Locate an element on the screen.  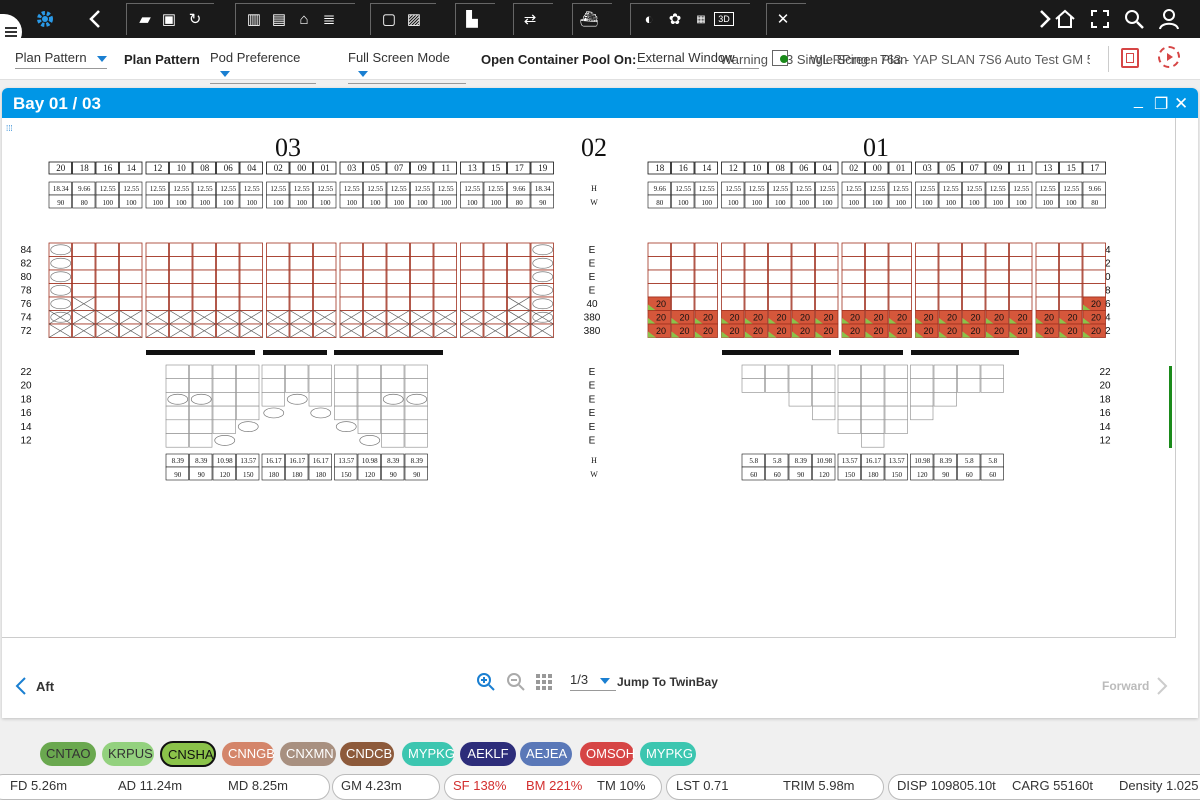
container-size-label: 20 is located at coordinates (758, 331).